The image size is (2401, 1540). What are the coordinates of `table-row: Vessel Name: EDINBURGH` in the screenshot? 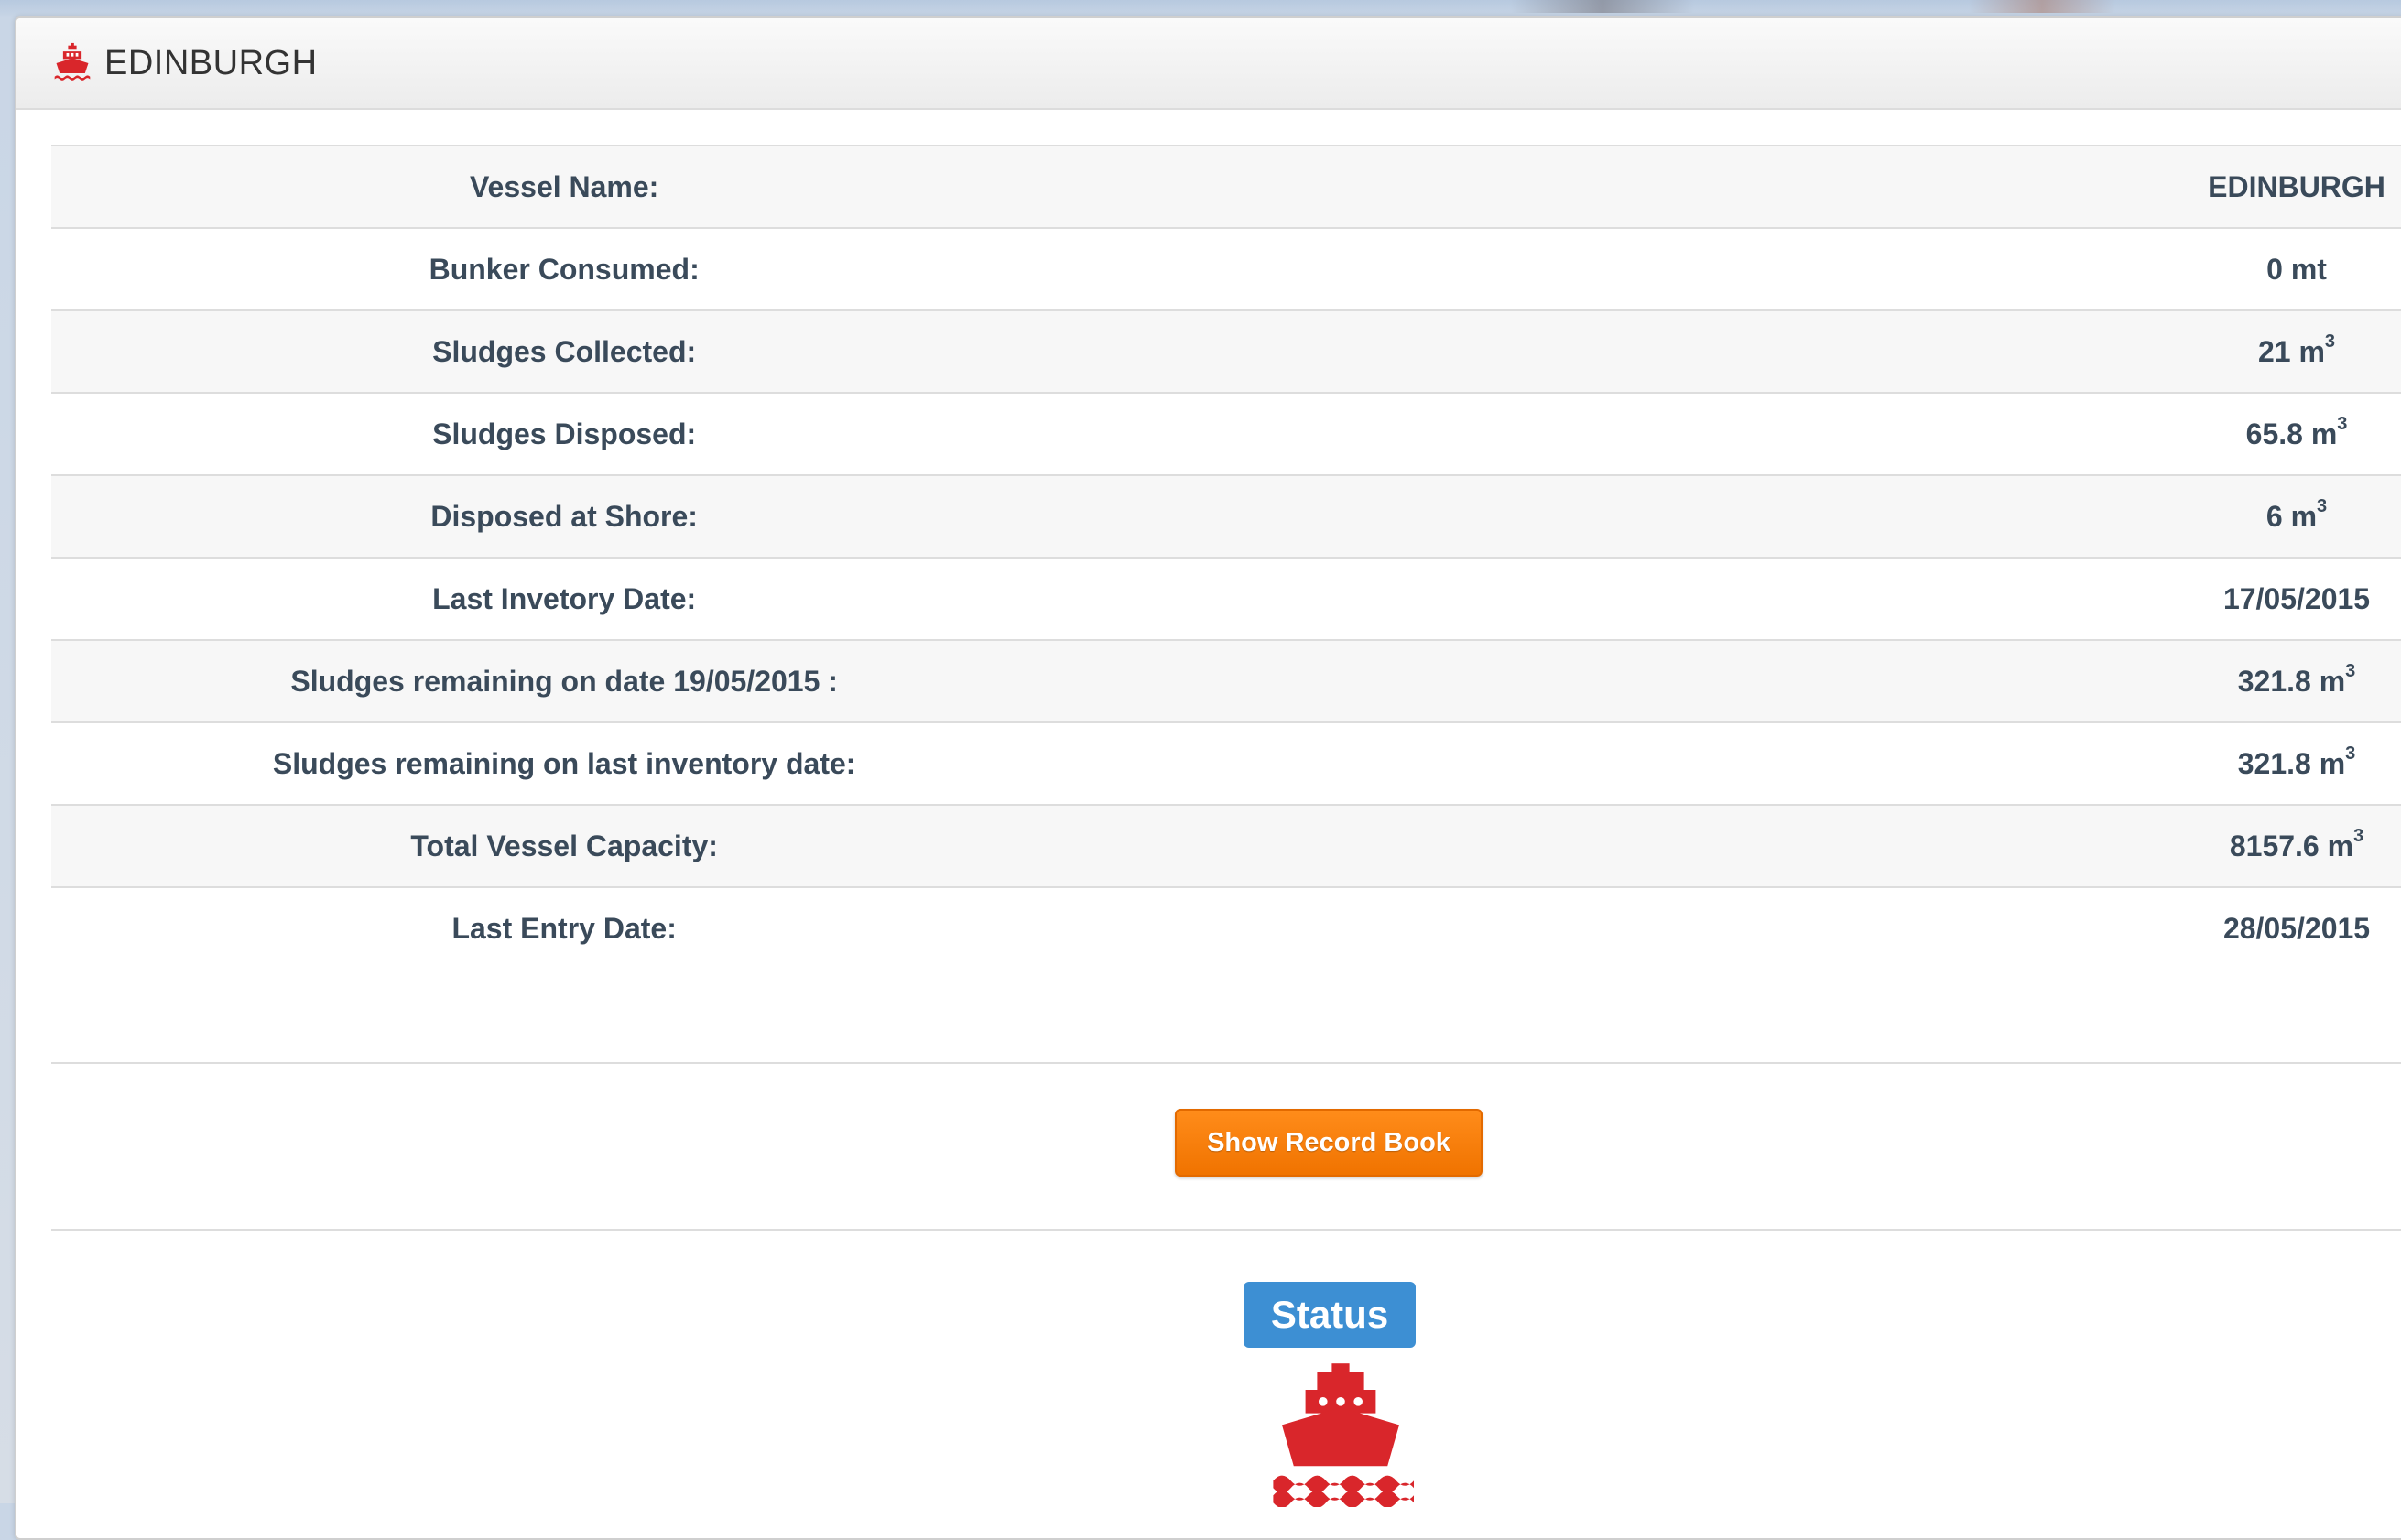 It's located at (1226, 186).